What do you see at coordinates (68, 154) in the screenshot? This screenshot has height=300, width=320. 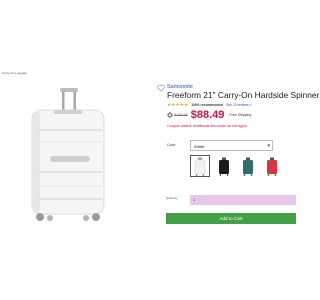 I see `product-image` at bounding box center [68, 154].